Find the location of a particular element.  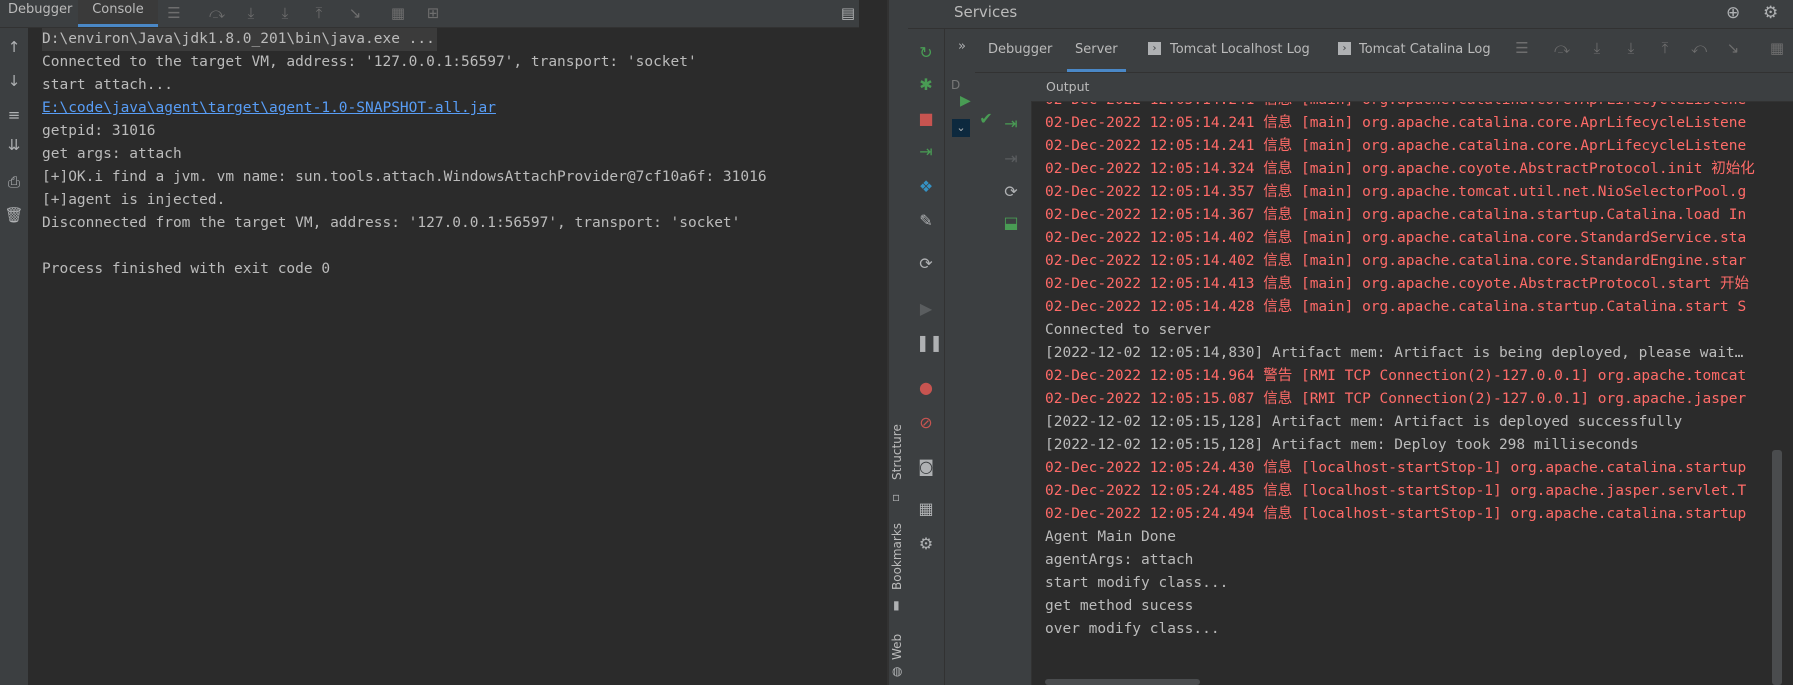

bookmarks-tool-label: Bookmarks is located at coordinates (897, 556).